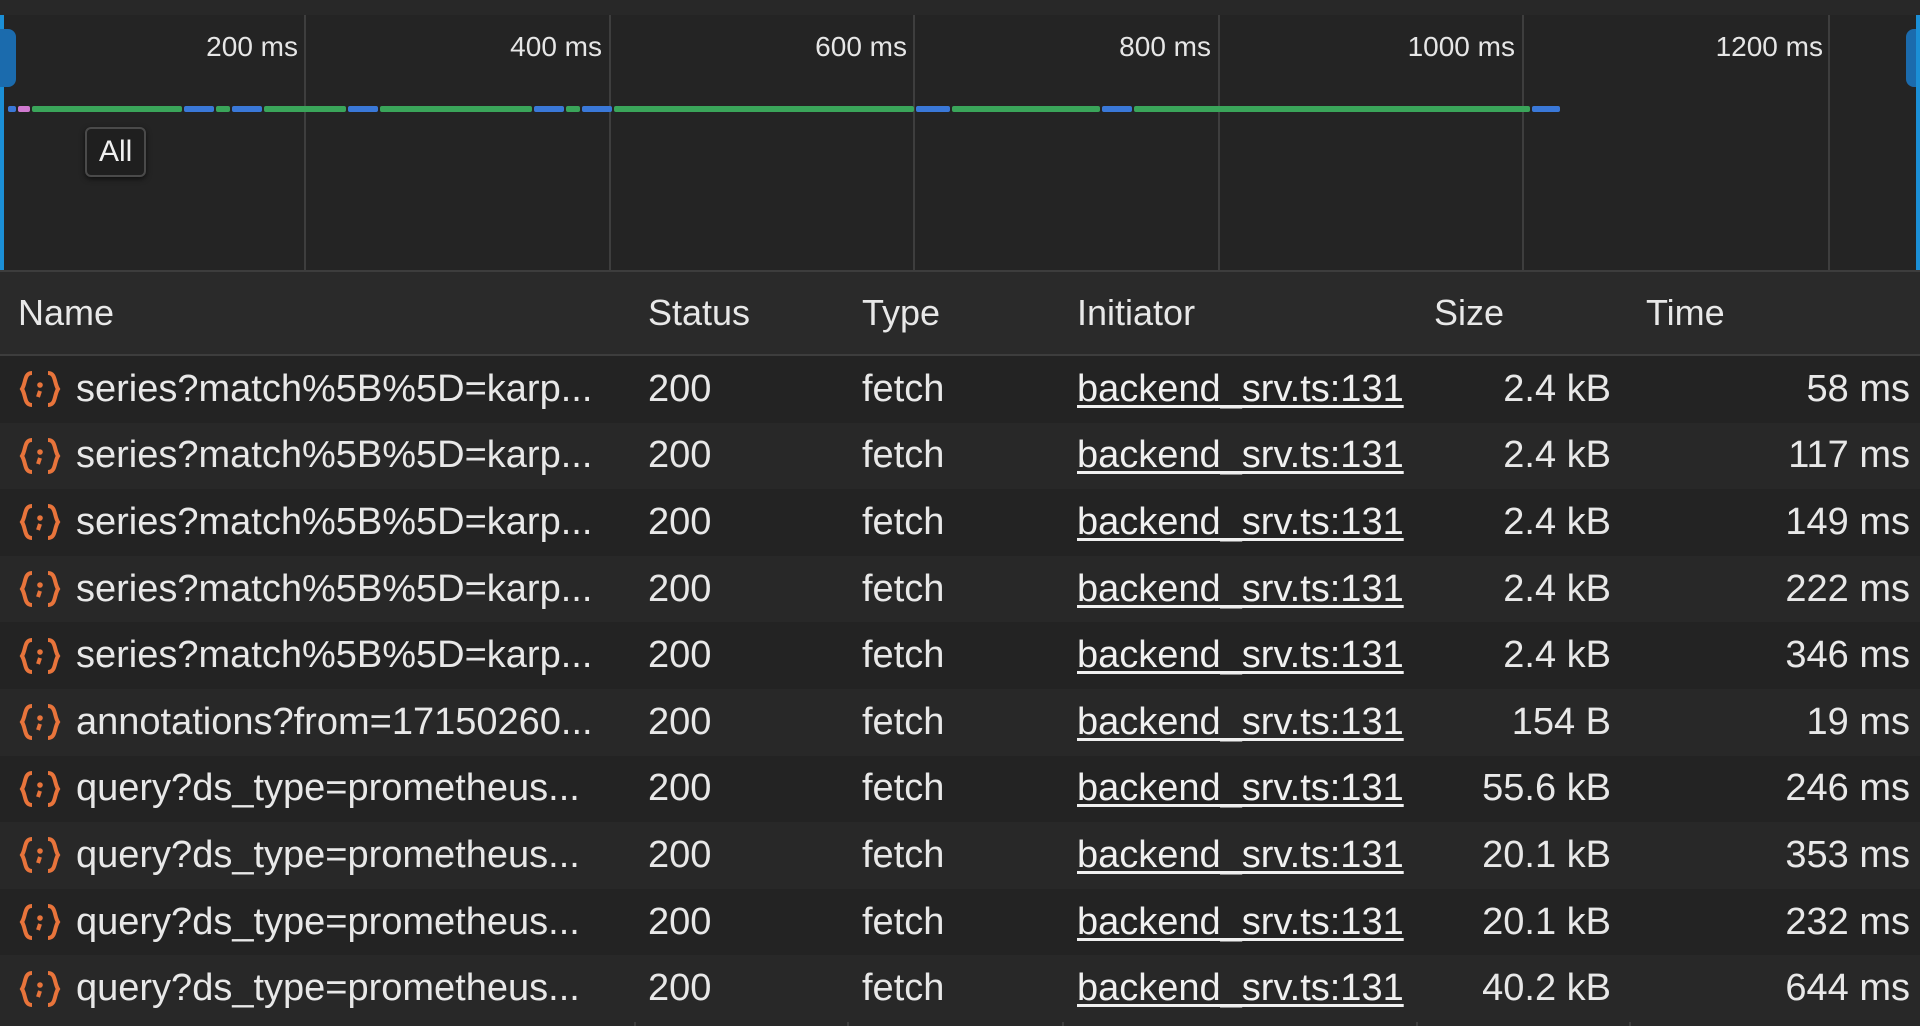 The height and width of the screenshot is (1026, 1920). What do you see at coordinates (1847, 788) in the screenshot?
I see `time-cell: 246 ms` at bounding box center [1847, 788].